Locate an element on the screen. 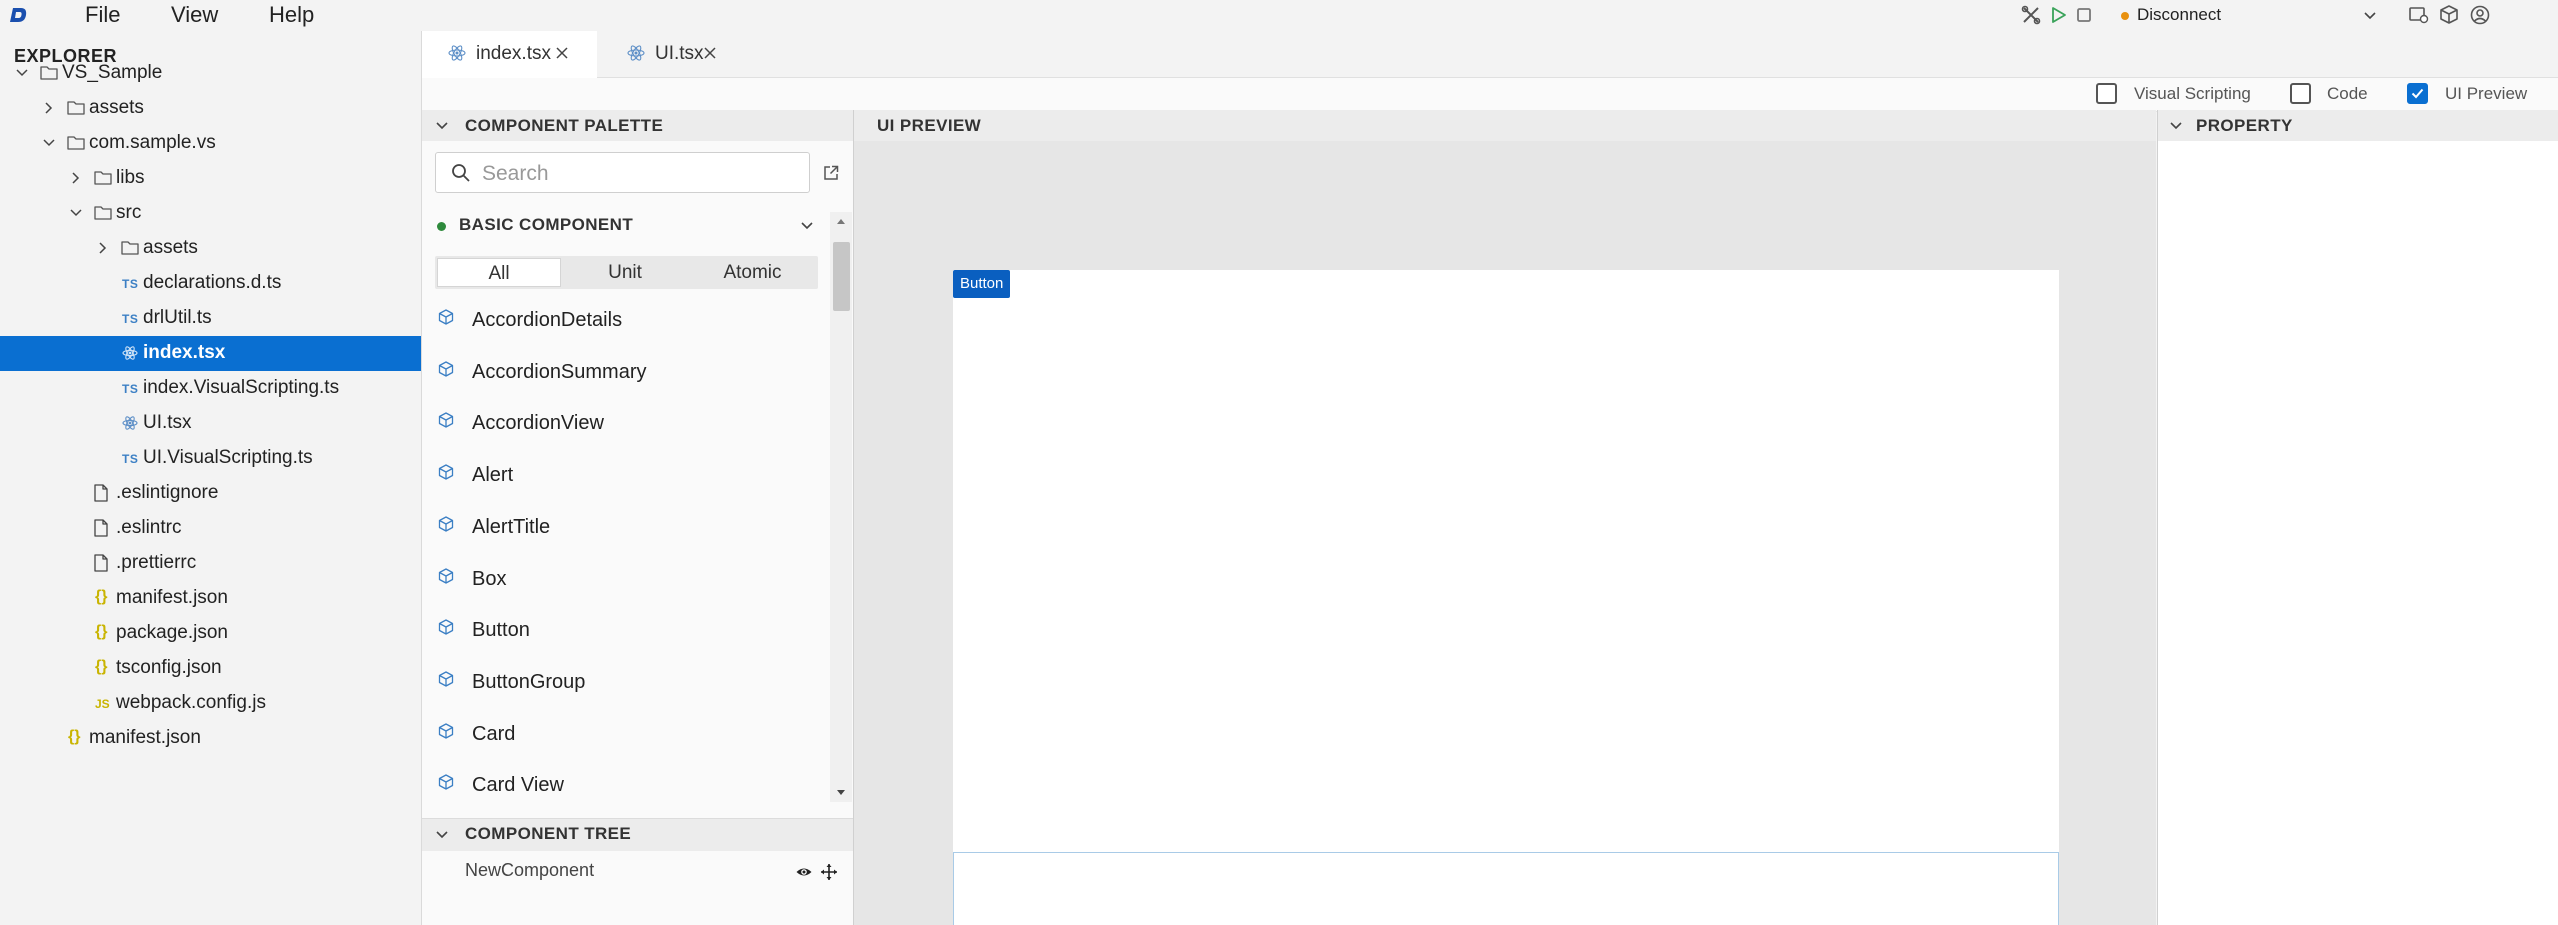  device-icon is located at coordinates (2418, 15).